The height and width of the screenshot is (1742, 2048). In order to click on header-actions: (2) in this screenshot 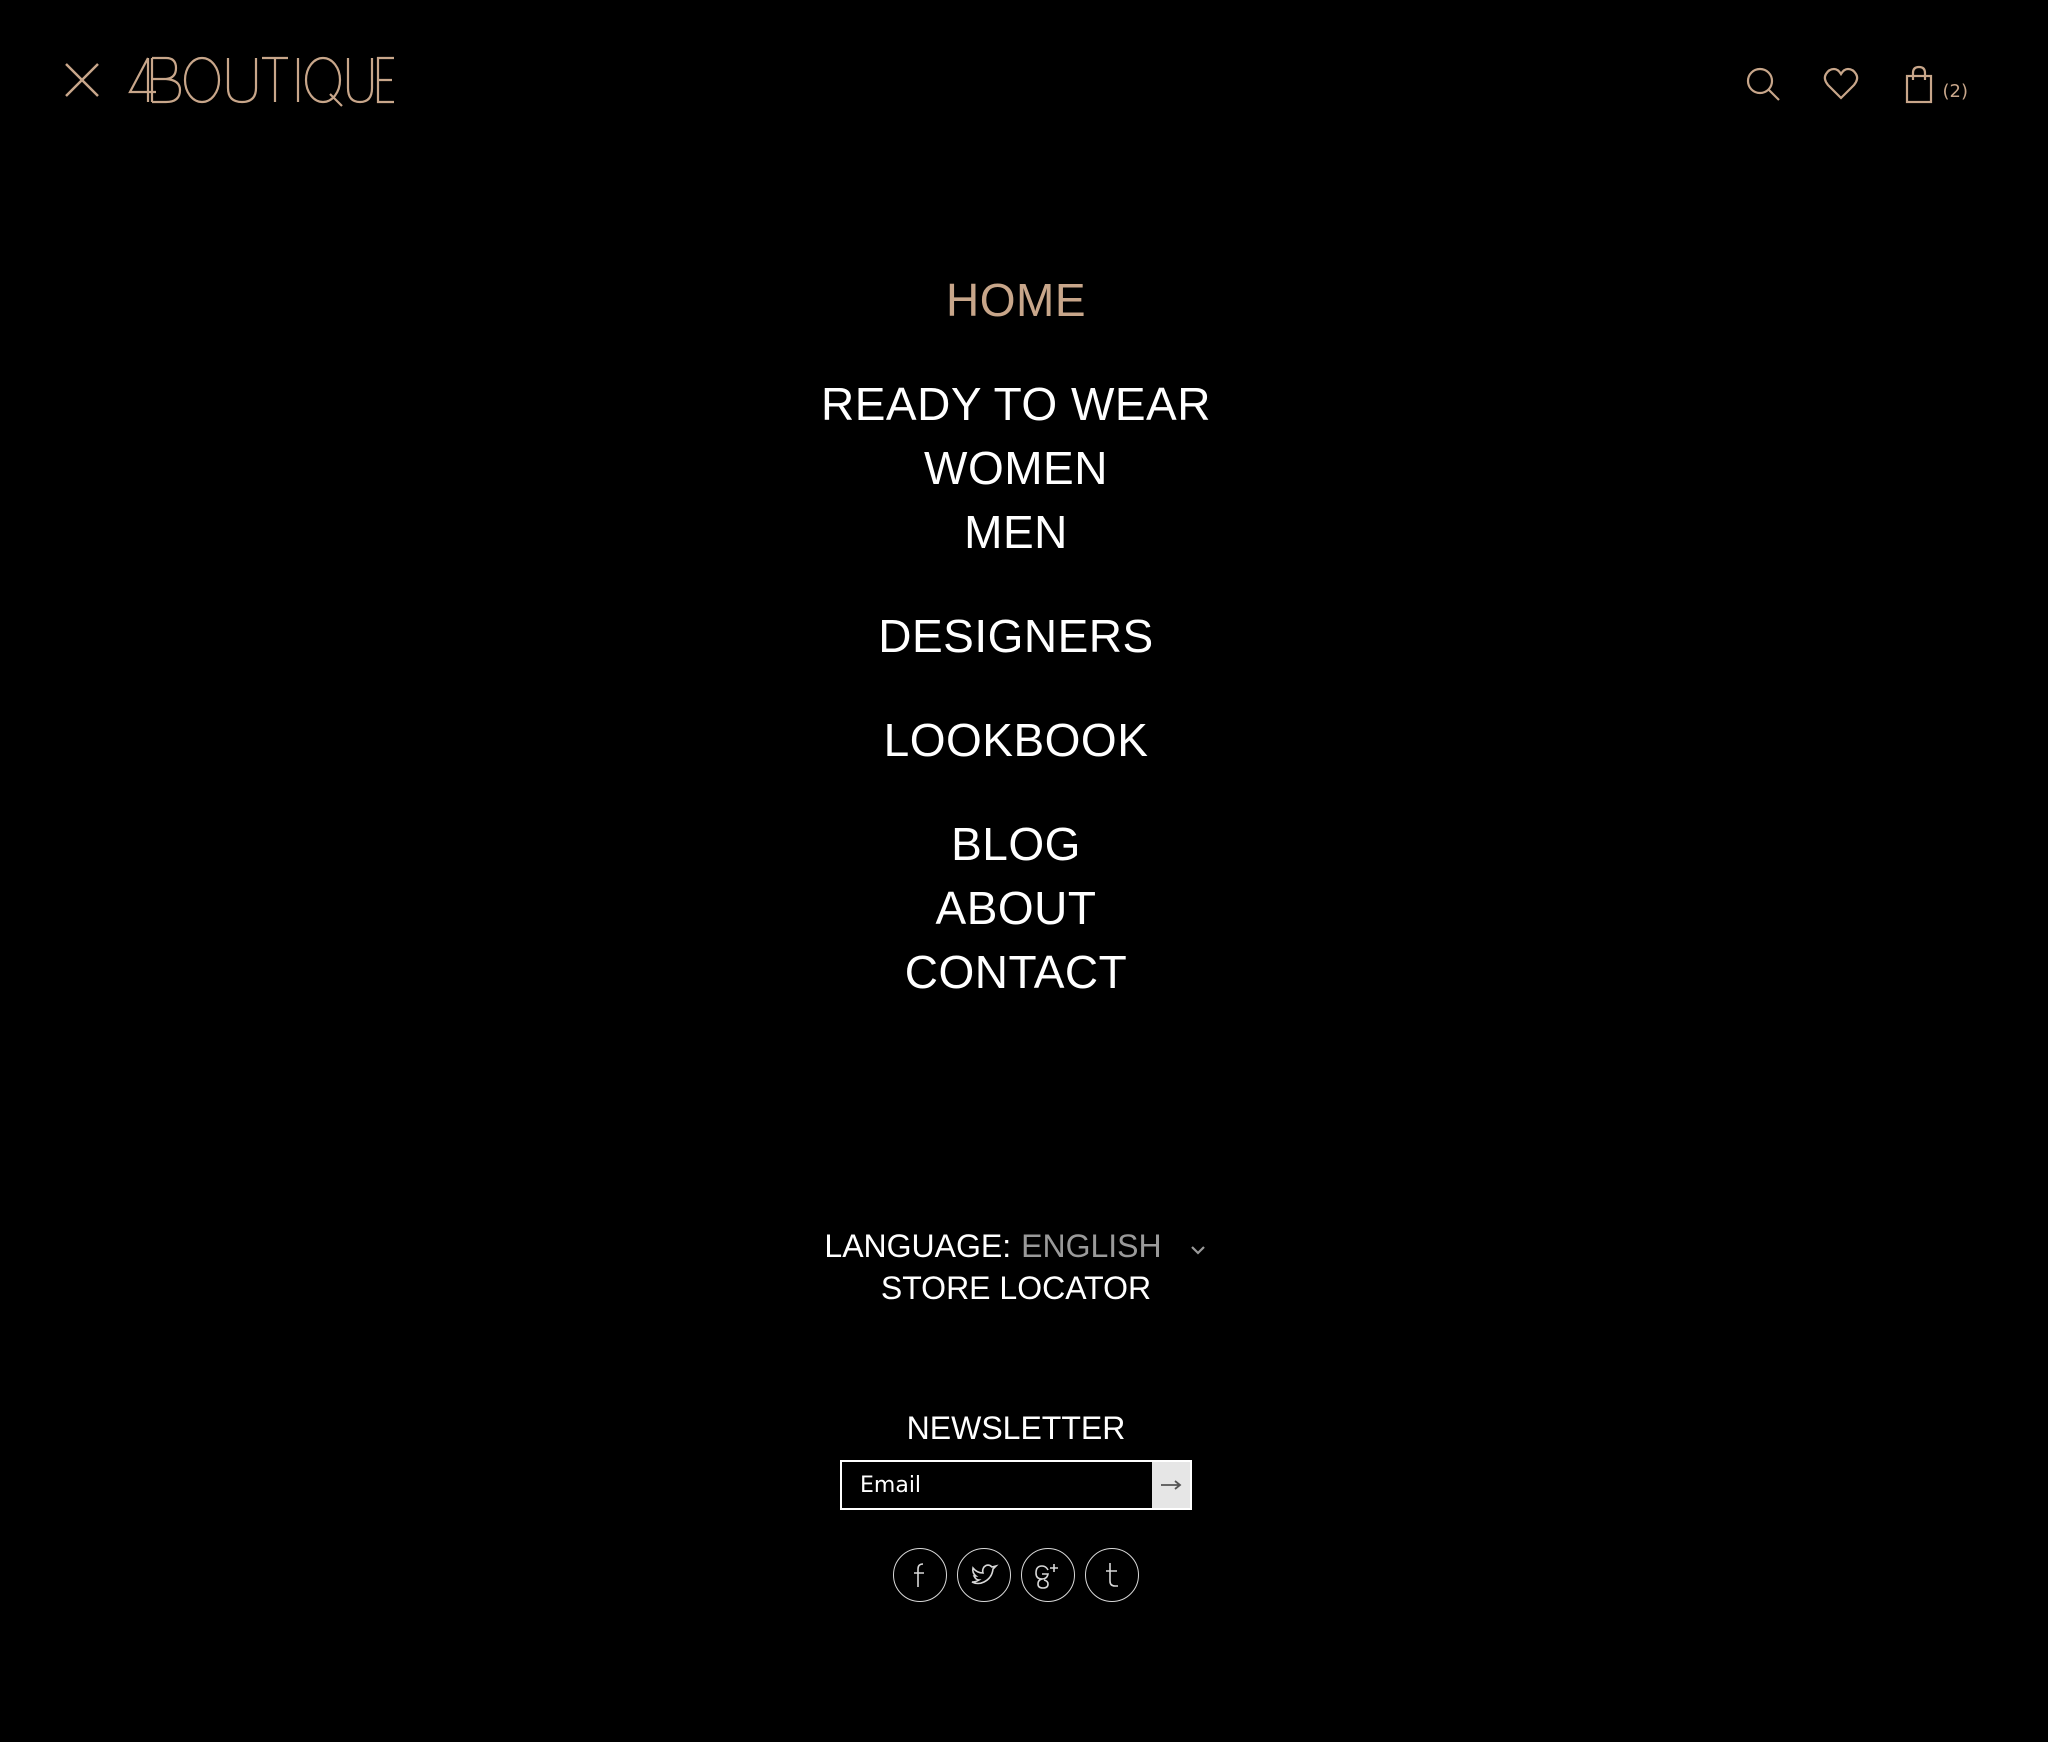, I will do `click(1837, 84)`.